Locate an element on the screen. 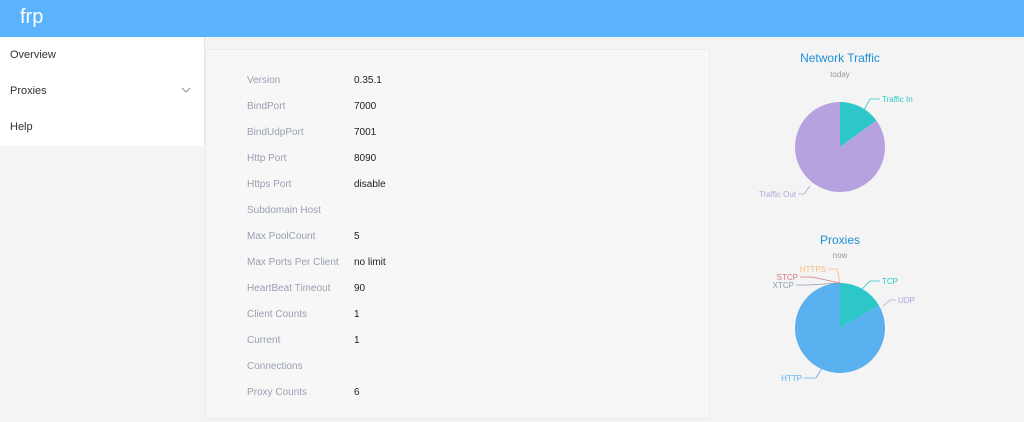  info-row-heartbeat-timeout: HeartBeat Timeout 90 is located at coordinates (458, 289).